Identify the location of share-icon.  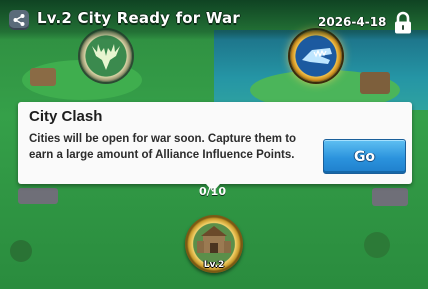
(19, 20).